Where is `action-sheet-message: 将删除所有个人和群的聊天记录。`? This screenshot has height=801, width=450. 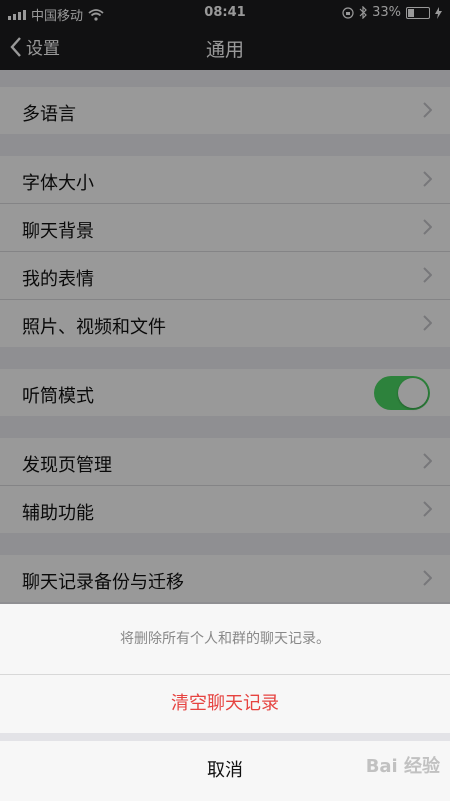
action-sheet-message: 将删除所有个人和群的聊天记录。 is located at coordinates (225, 639).